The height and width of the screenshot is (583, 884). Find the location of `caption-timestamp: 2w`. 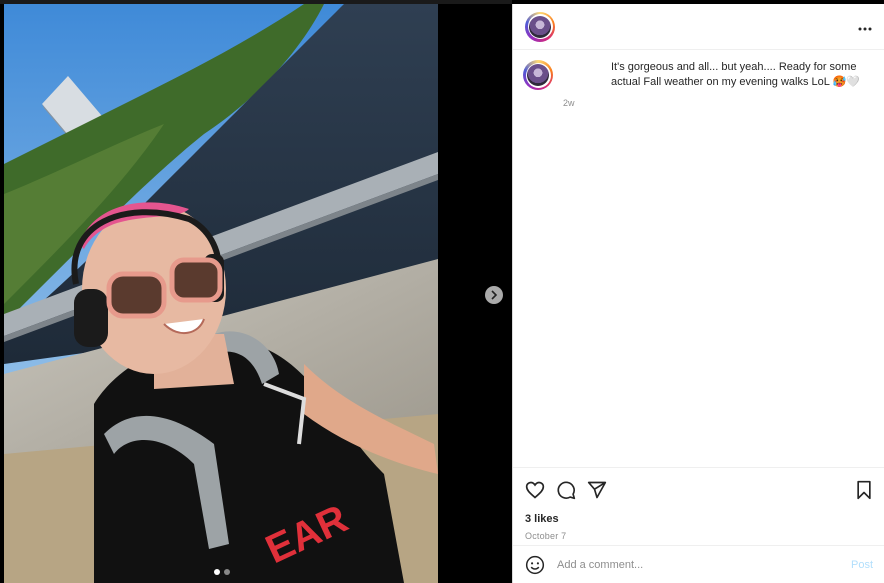

caption-timestamp: 2w is located at coordinates (713, 103).